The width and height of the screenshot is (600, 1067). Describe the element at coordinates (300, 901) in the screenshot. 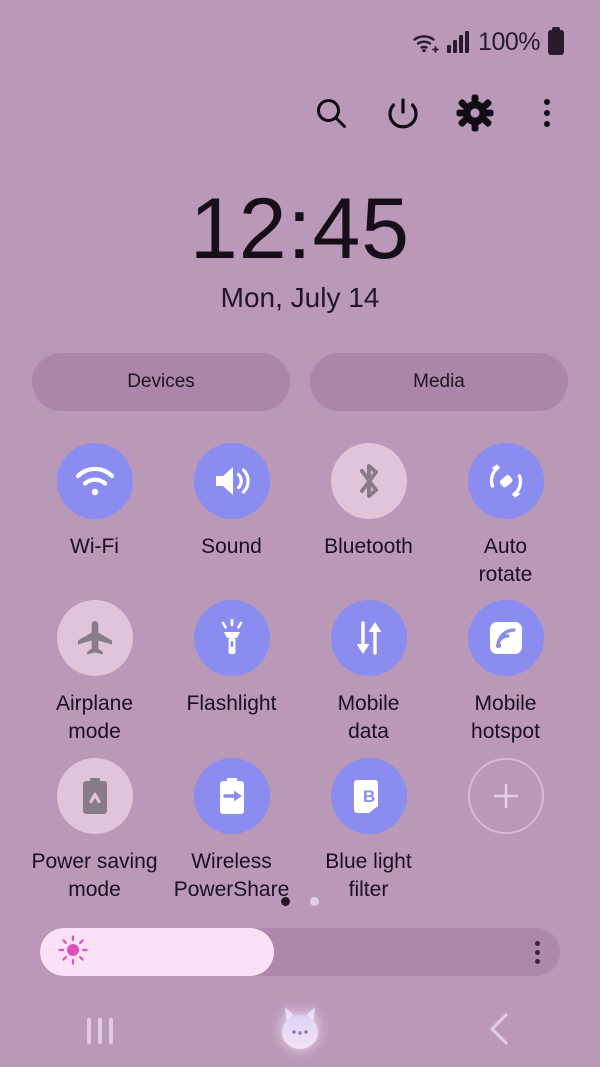

I see `page-indicator` at that location.